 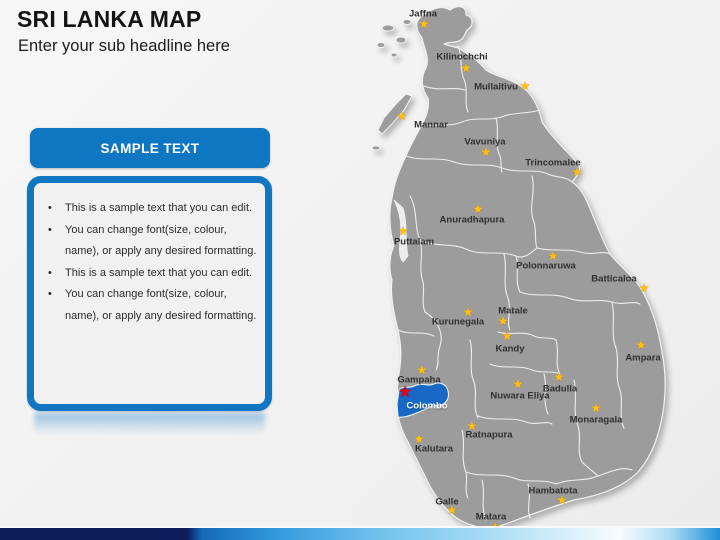 What do you see at coordinates (513, 311) in the screenshot?
I see `district-label: Matale` at bounding box center [513, 311].